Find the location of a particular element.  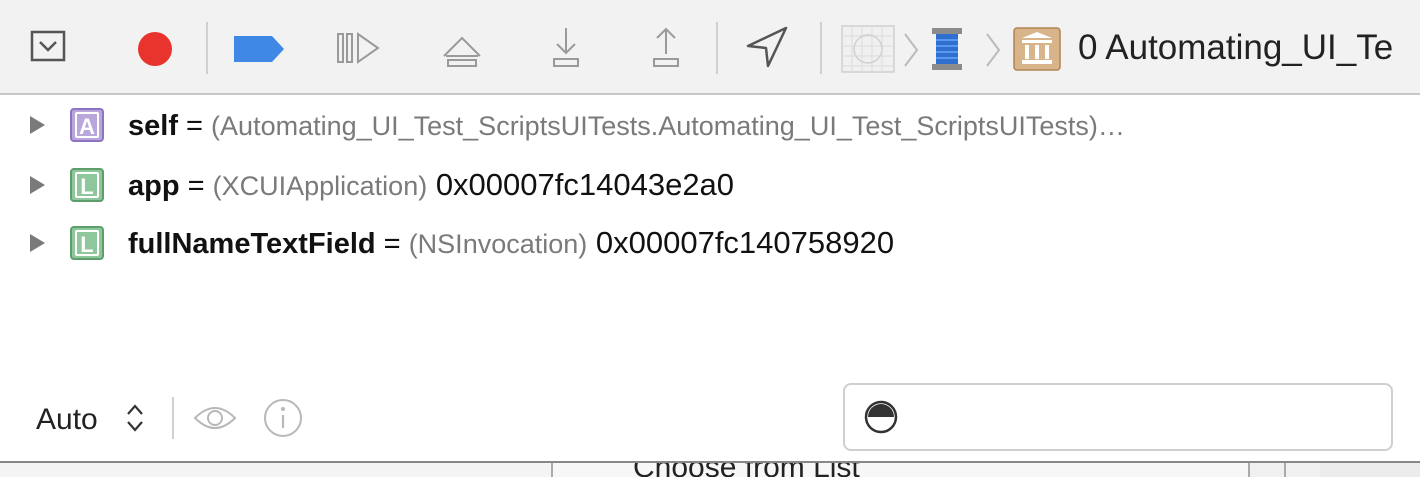

breadcrumb-thread is located at coordinates (947, 49).